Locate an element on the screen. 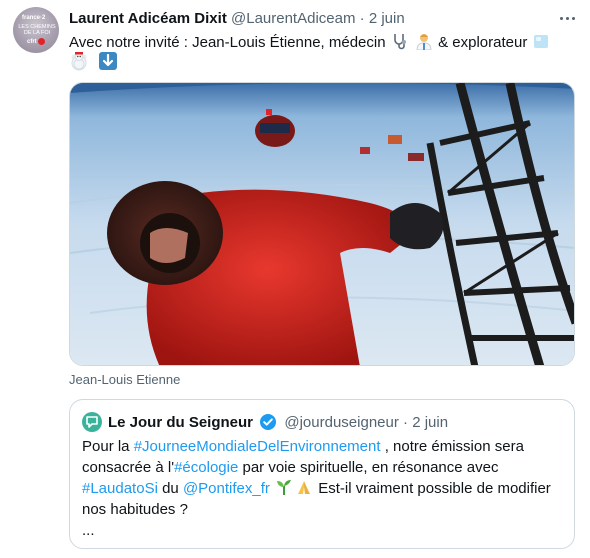 The image size is (590, 558). quoted-text-3: par voie spirituelle, en résonance avec is located at coordinates (368, 467).